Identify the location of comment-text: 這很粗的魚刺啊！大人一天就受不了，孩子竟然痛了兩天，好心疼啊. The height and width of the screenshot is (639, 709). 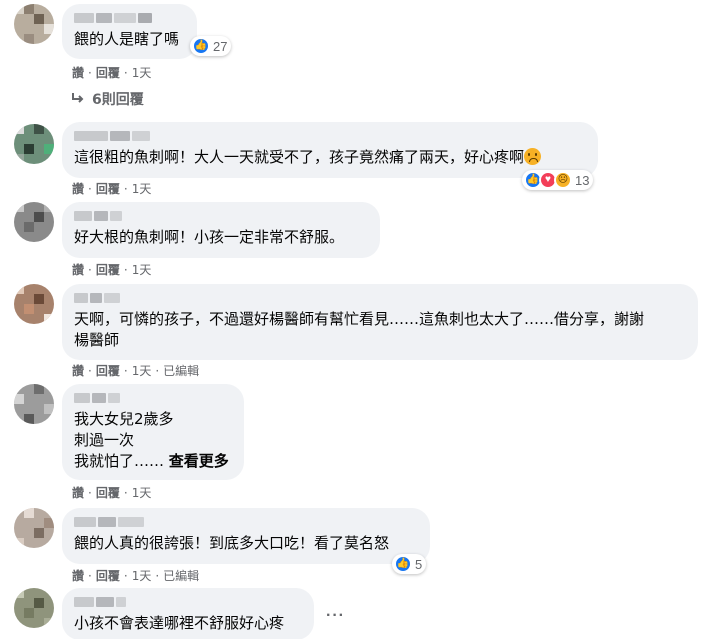
(330, 157).